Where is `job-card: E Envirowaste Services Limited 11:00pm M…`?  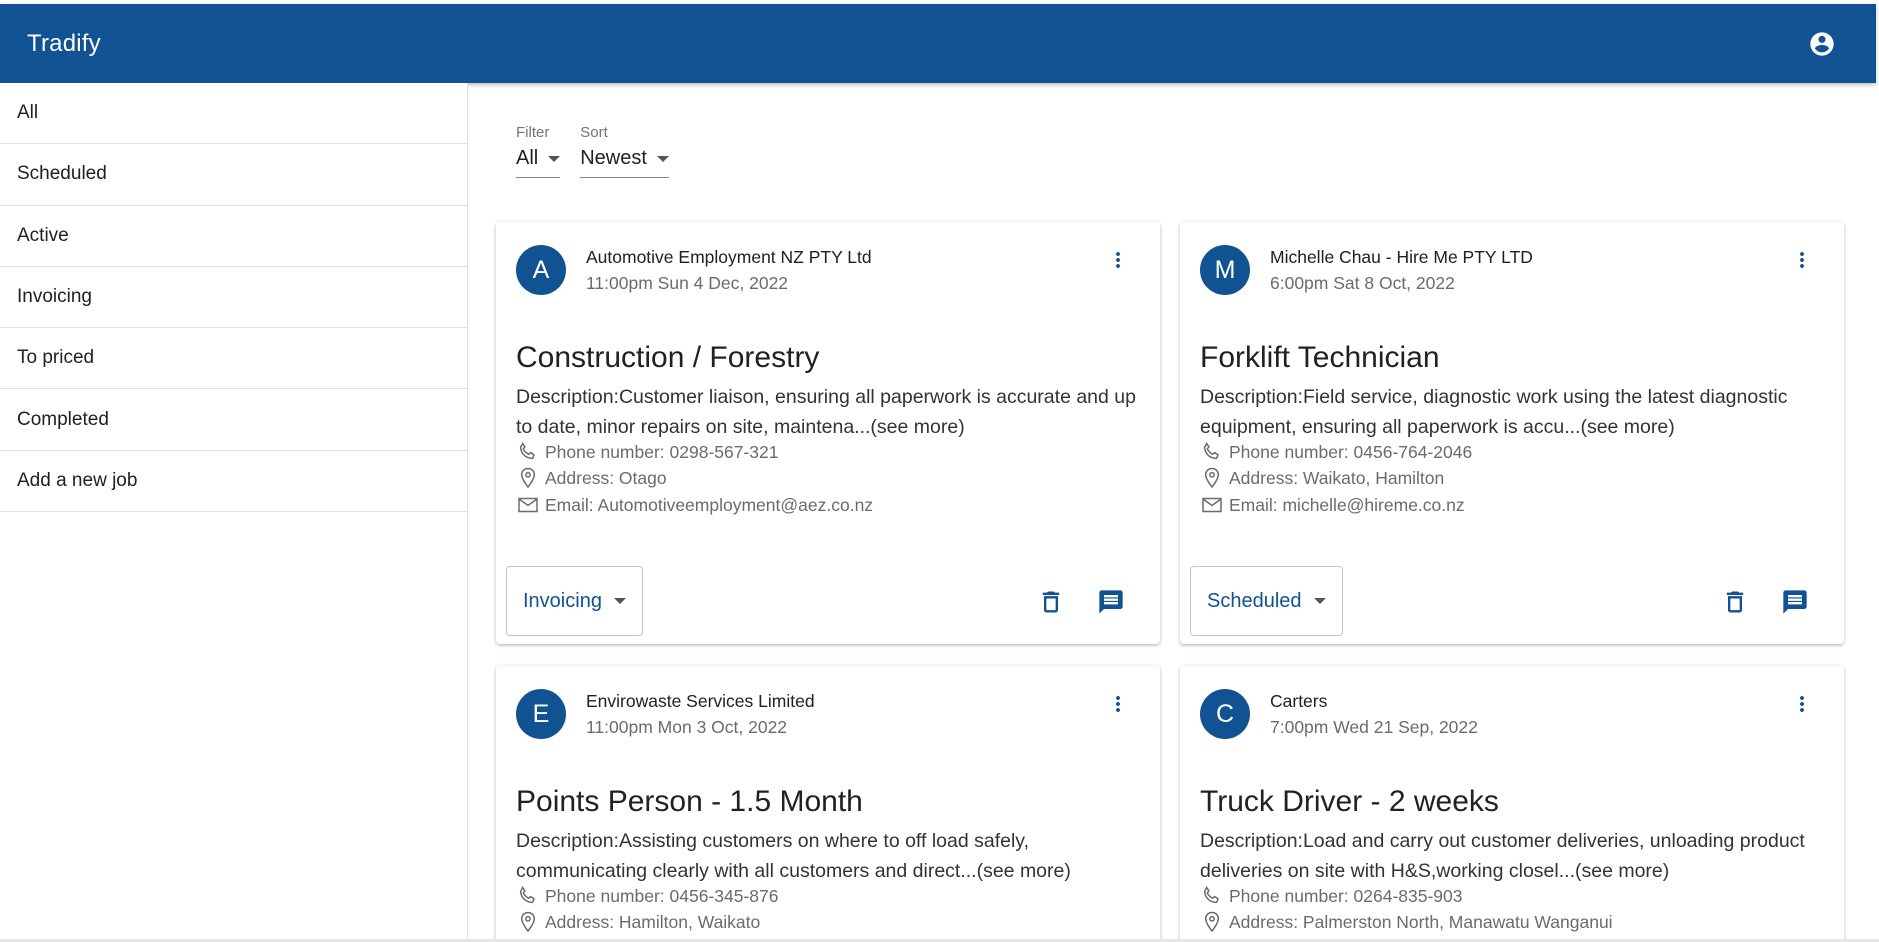
job-card: E Envirowaste Services Limited 11:00pm M… is located at coordinates (828, 804).